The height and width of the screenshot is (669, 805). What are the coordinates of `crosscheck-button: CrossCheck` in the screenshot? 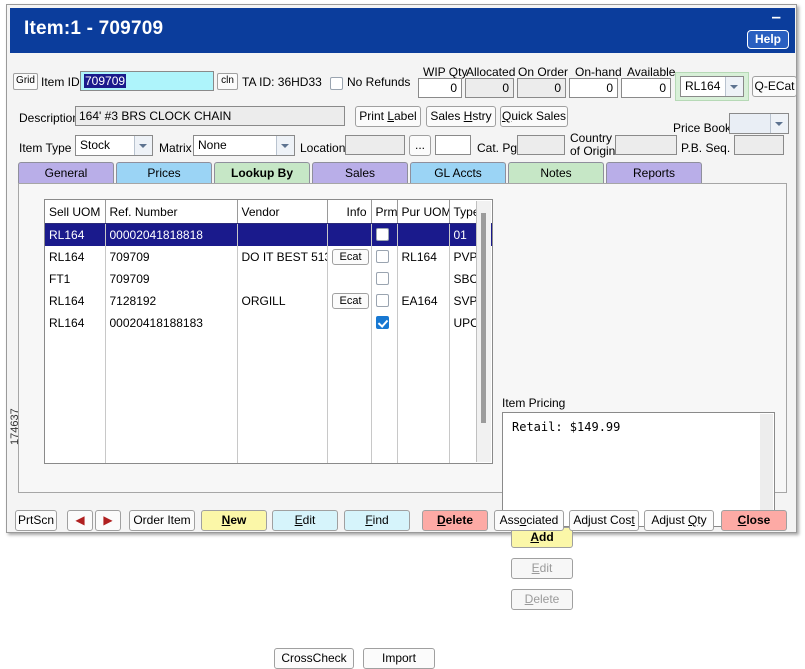 It's located at (314, 658).